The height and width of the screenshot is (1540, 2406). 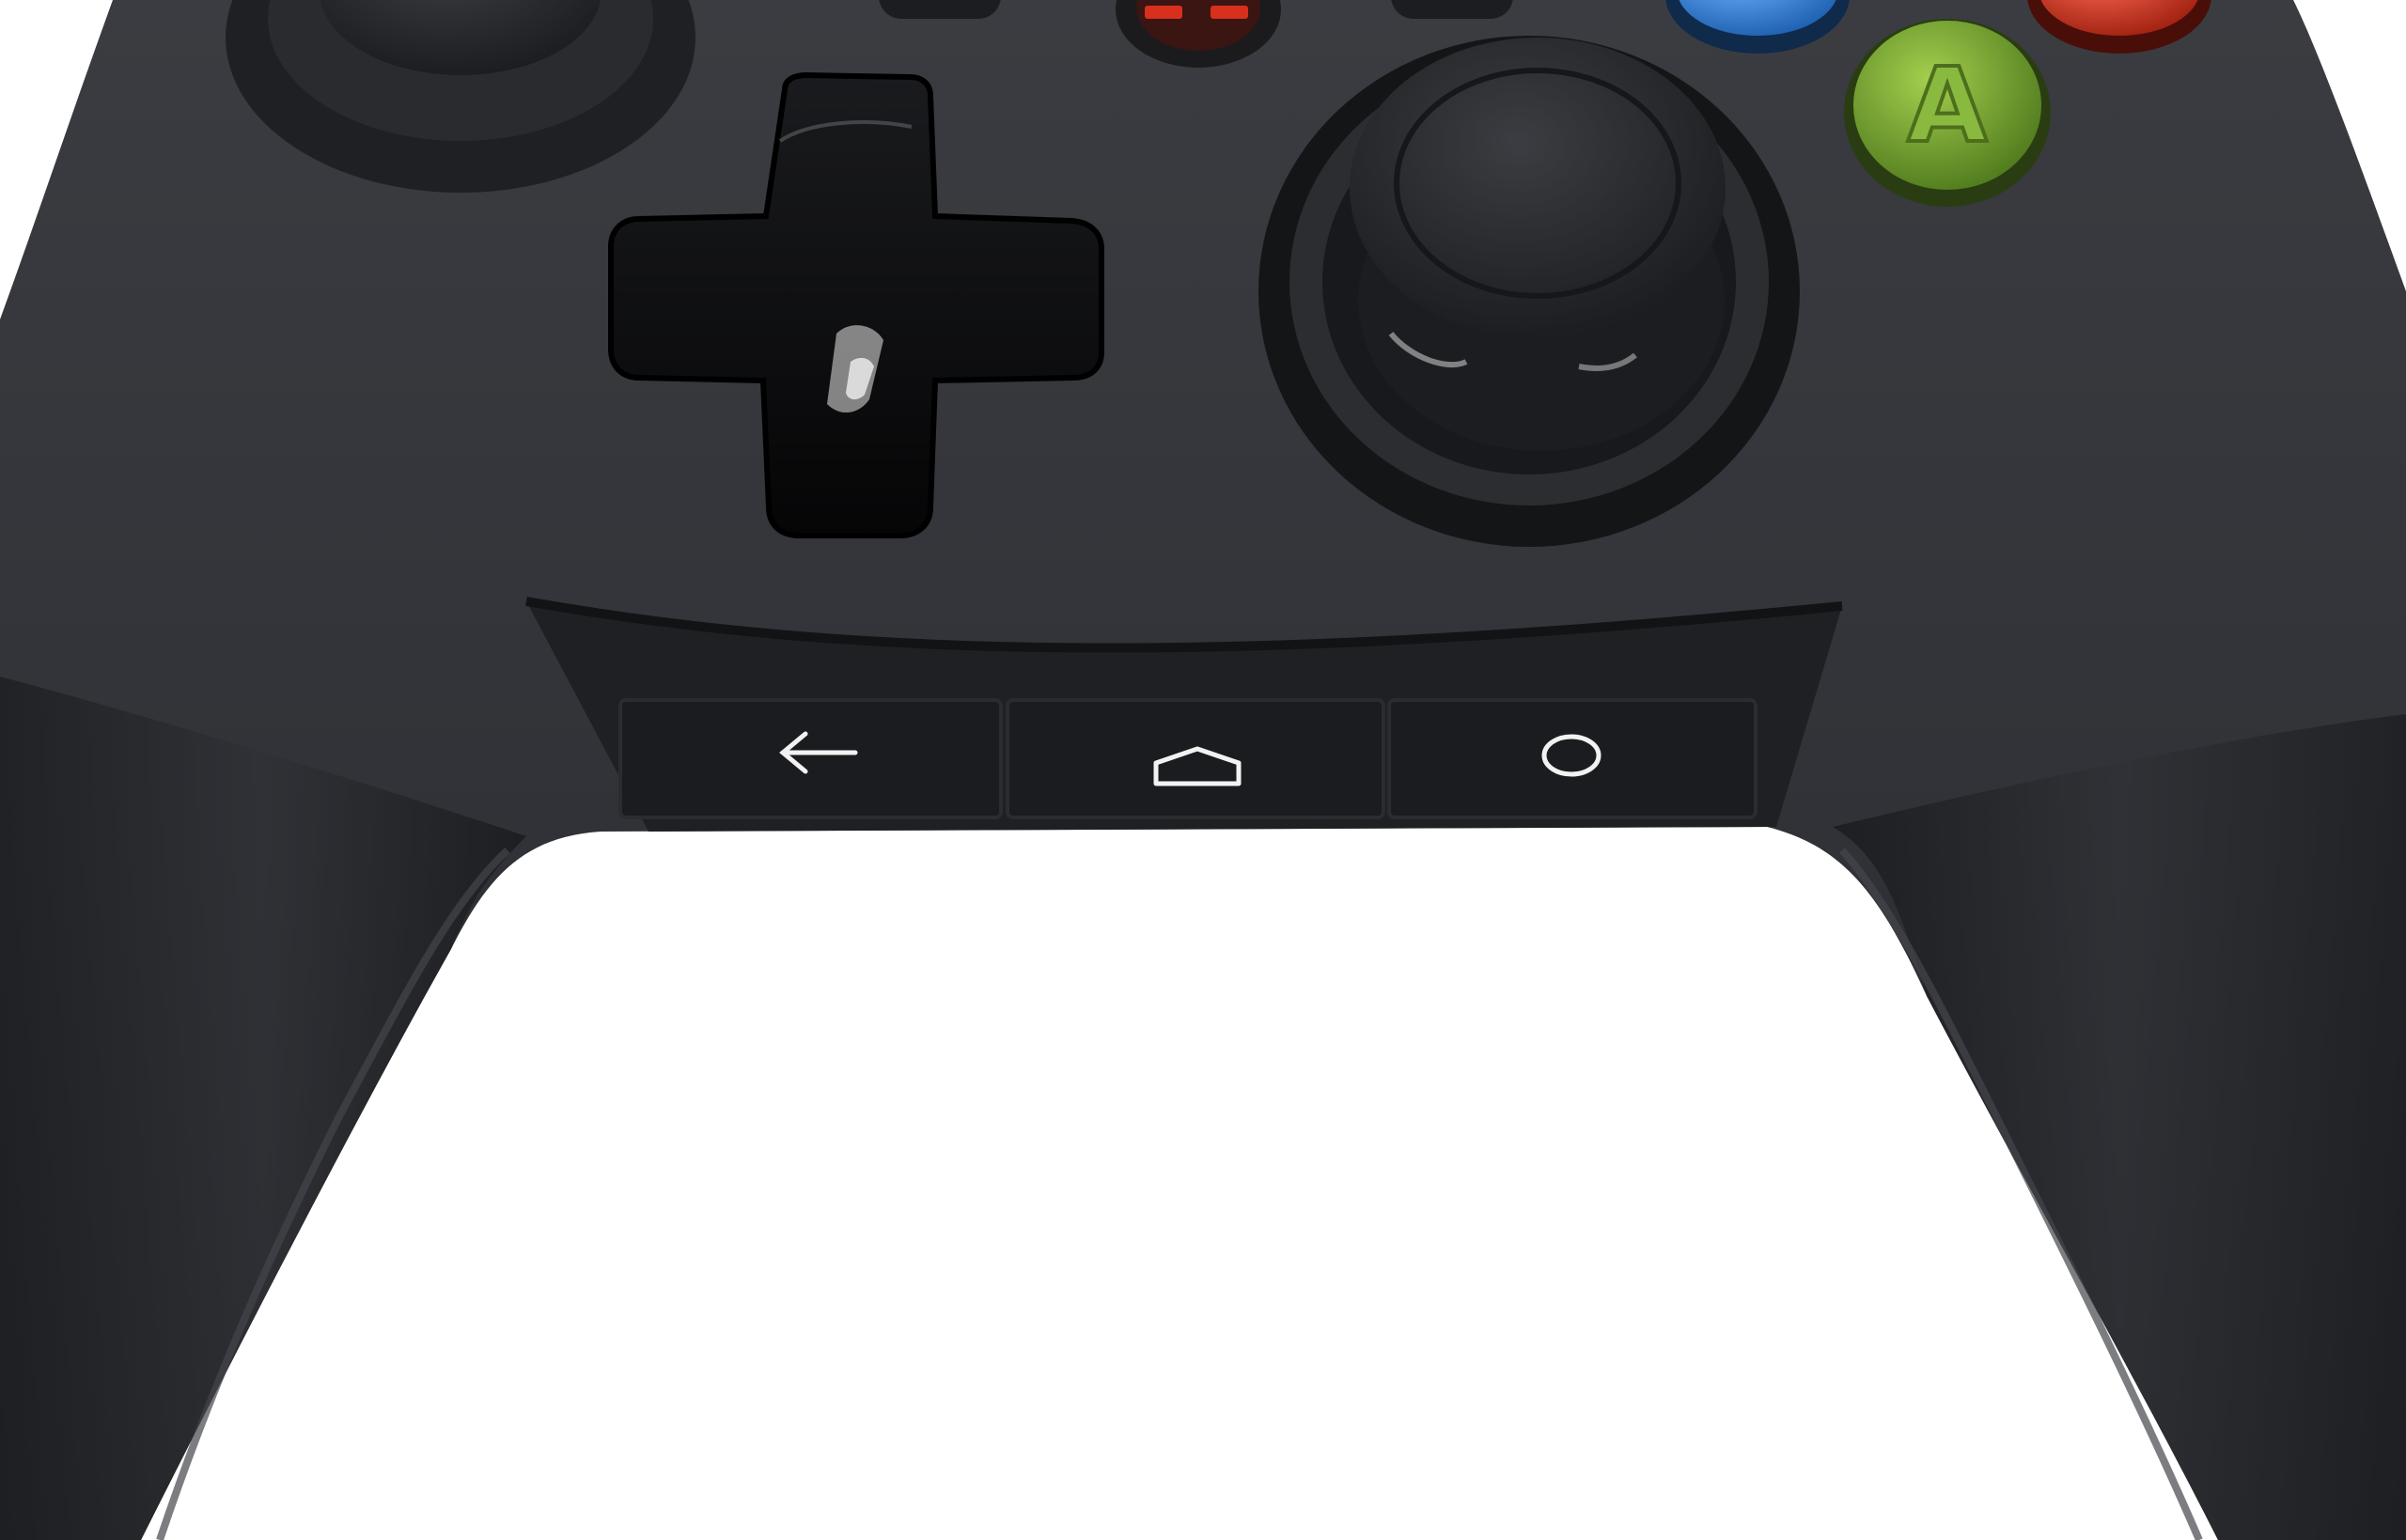 I want to click on view-button, so click(x=940, y=9).